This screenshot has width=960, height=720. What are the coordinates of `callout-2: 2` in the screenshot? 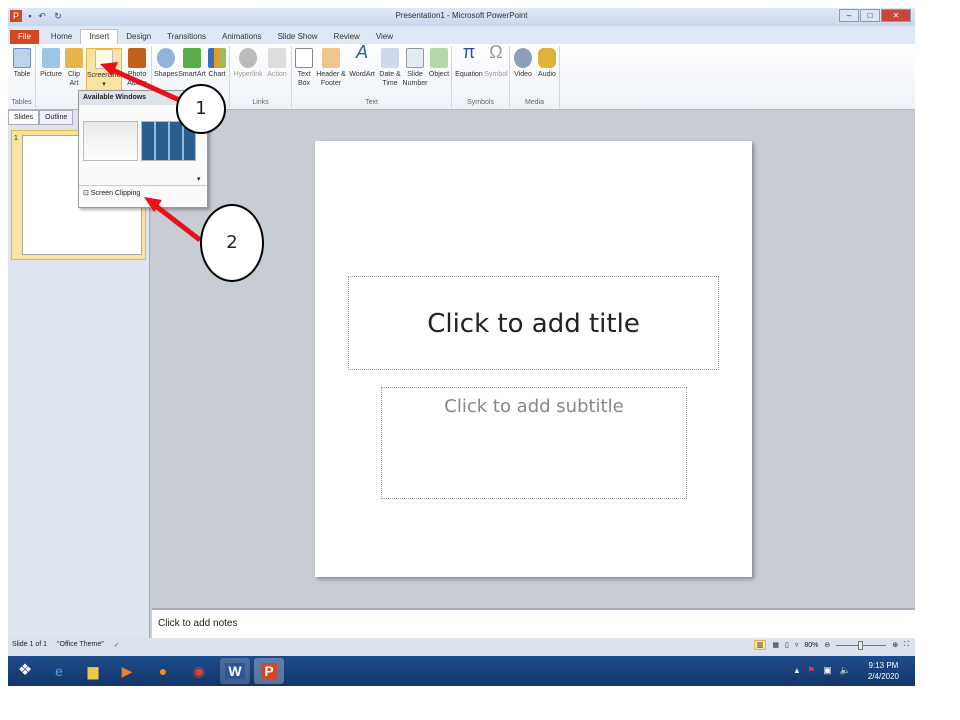 It's located at (232, 243).